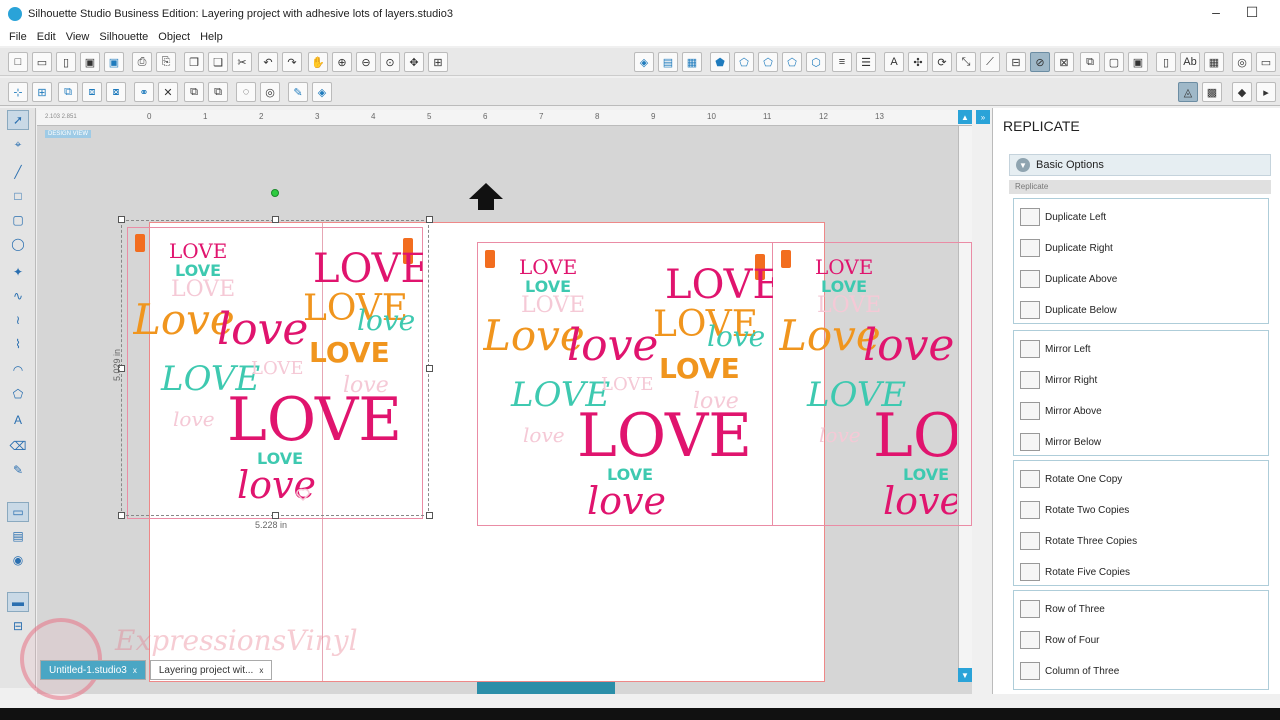 This screenshot has width=1280, height=720. Describe the element at coordinates (142, 62) in the screenshot. I see `print-icon: ⎙` at that location.